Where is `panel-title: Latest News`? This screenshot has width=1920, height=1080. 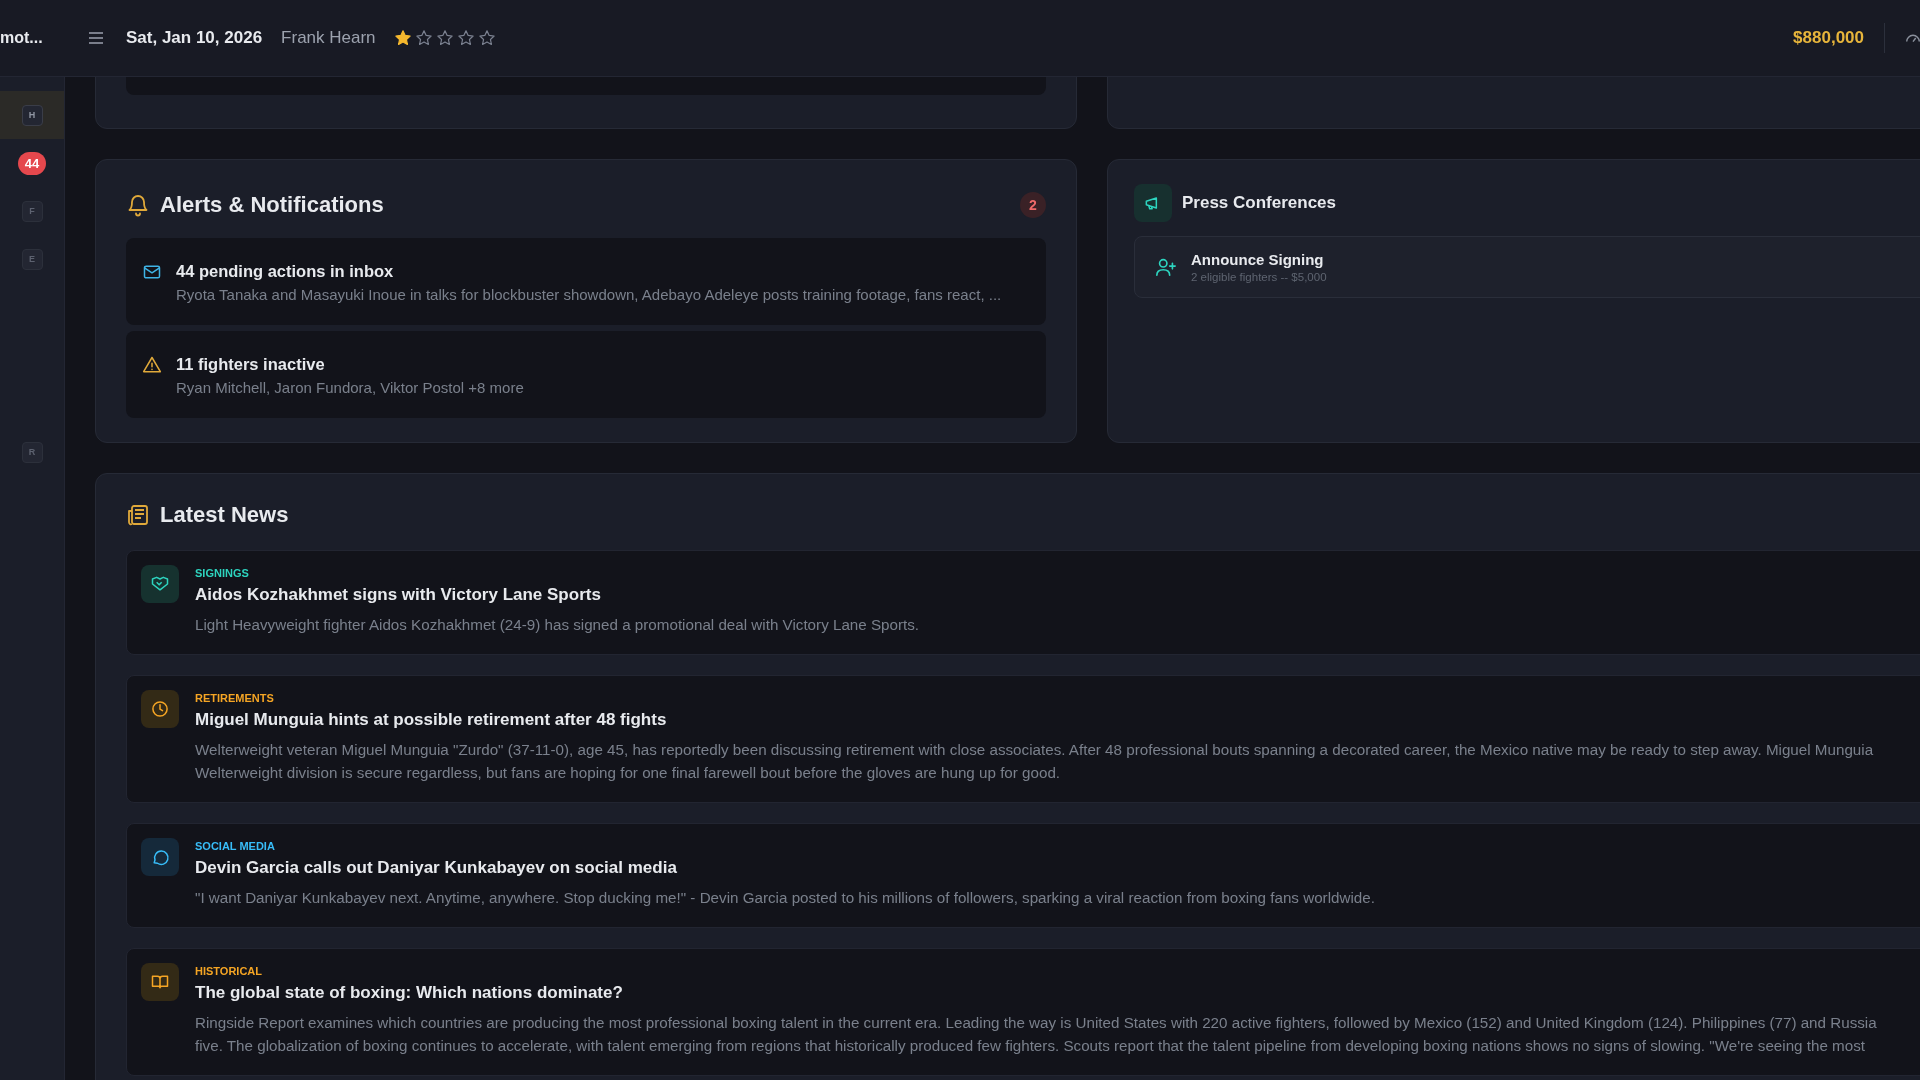
panel-title: Latest News is located at coordinates (224, 515).